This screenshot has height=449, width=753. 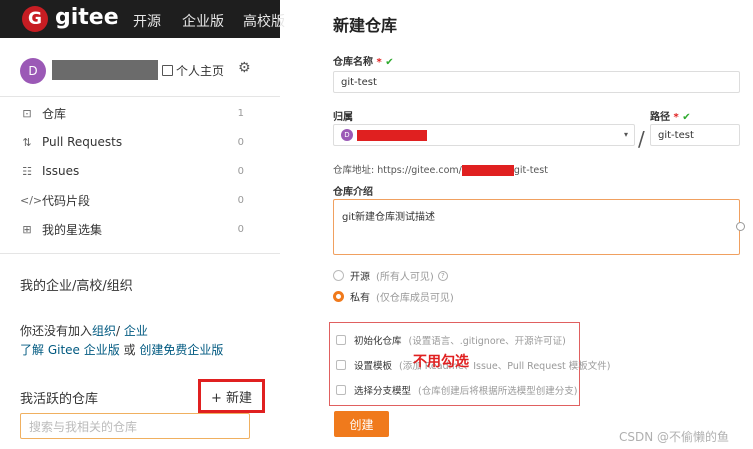 I want to click on repo-address: 仓库地址: https://gitee.com/git-test, so click(x=440, y=169).